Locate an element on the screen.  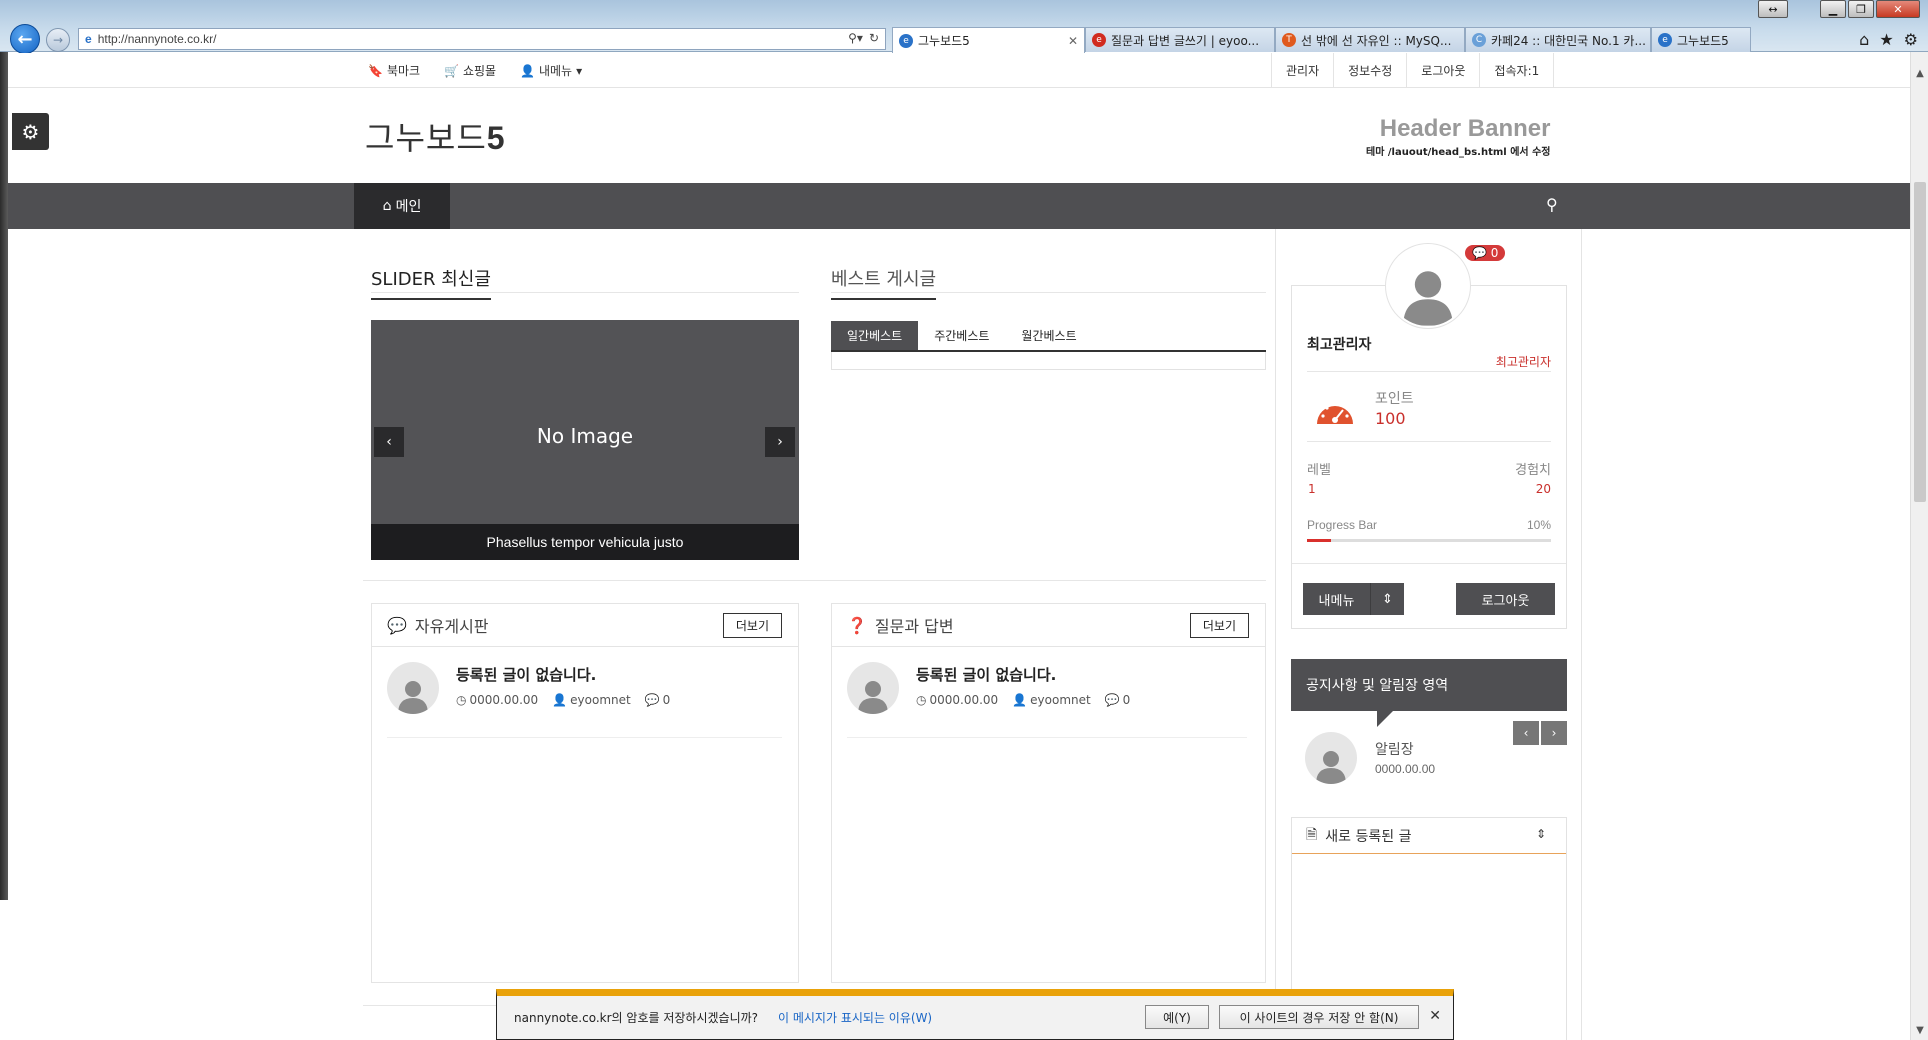
tistory-tab-icon: T is located at coordinates (1289, 40).